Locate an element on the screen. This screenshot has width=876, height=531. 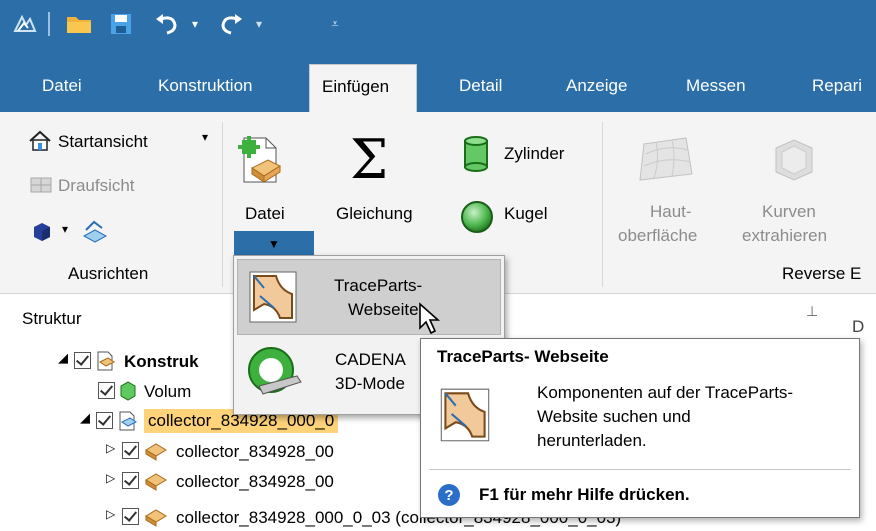
top-view-icon is located at coordinates (41, 185).